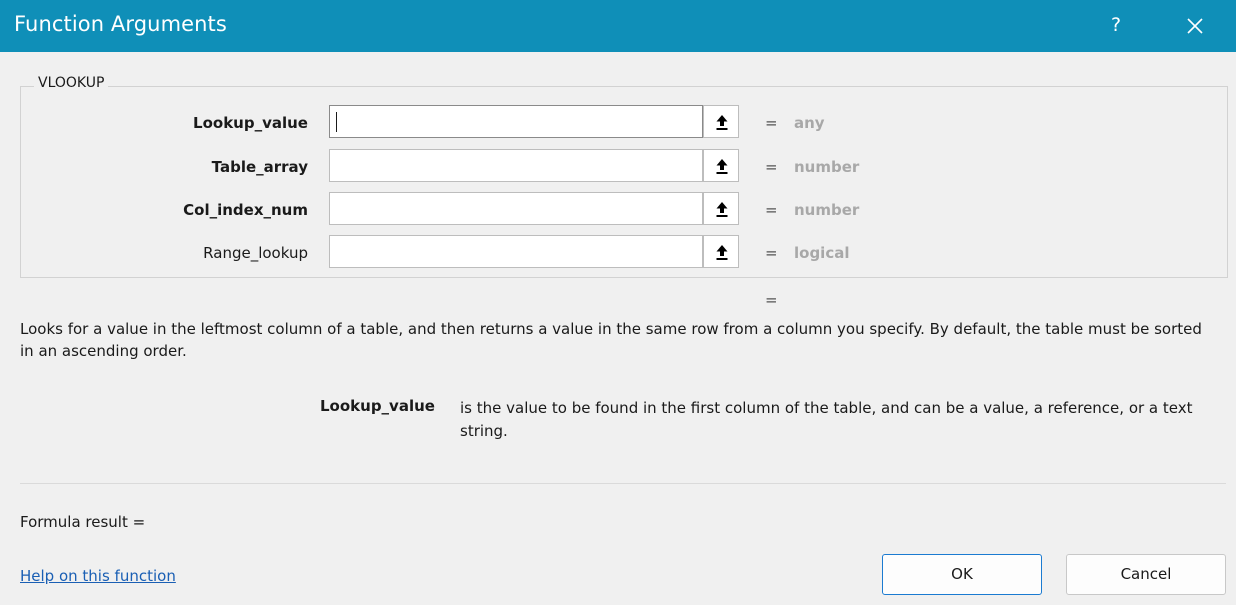  Describe the element at coordinates (623, 483) in the screenshot. I see `separator` at that location.